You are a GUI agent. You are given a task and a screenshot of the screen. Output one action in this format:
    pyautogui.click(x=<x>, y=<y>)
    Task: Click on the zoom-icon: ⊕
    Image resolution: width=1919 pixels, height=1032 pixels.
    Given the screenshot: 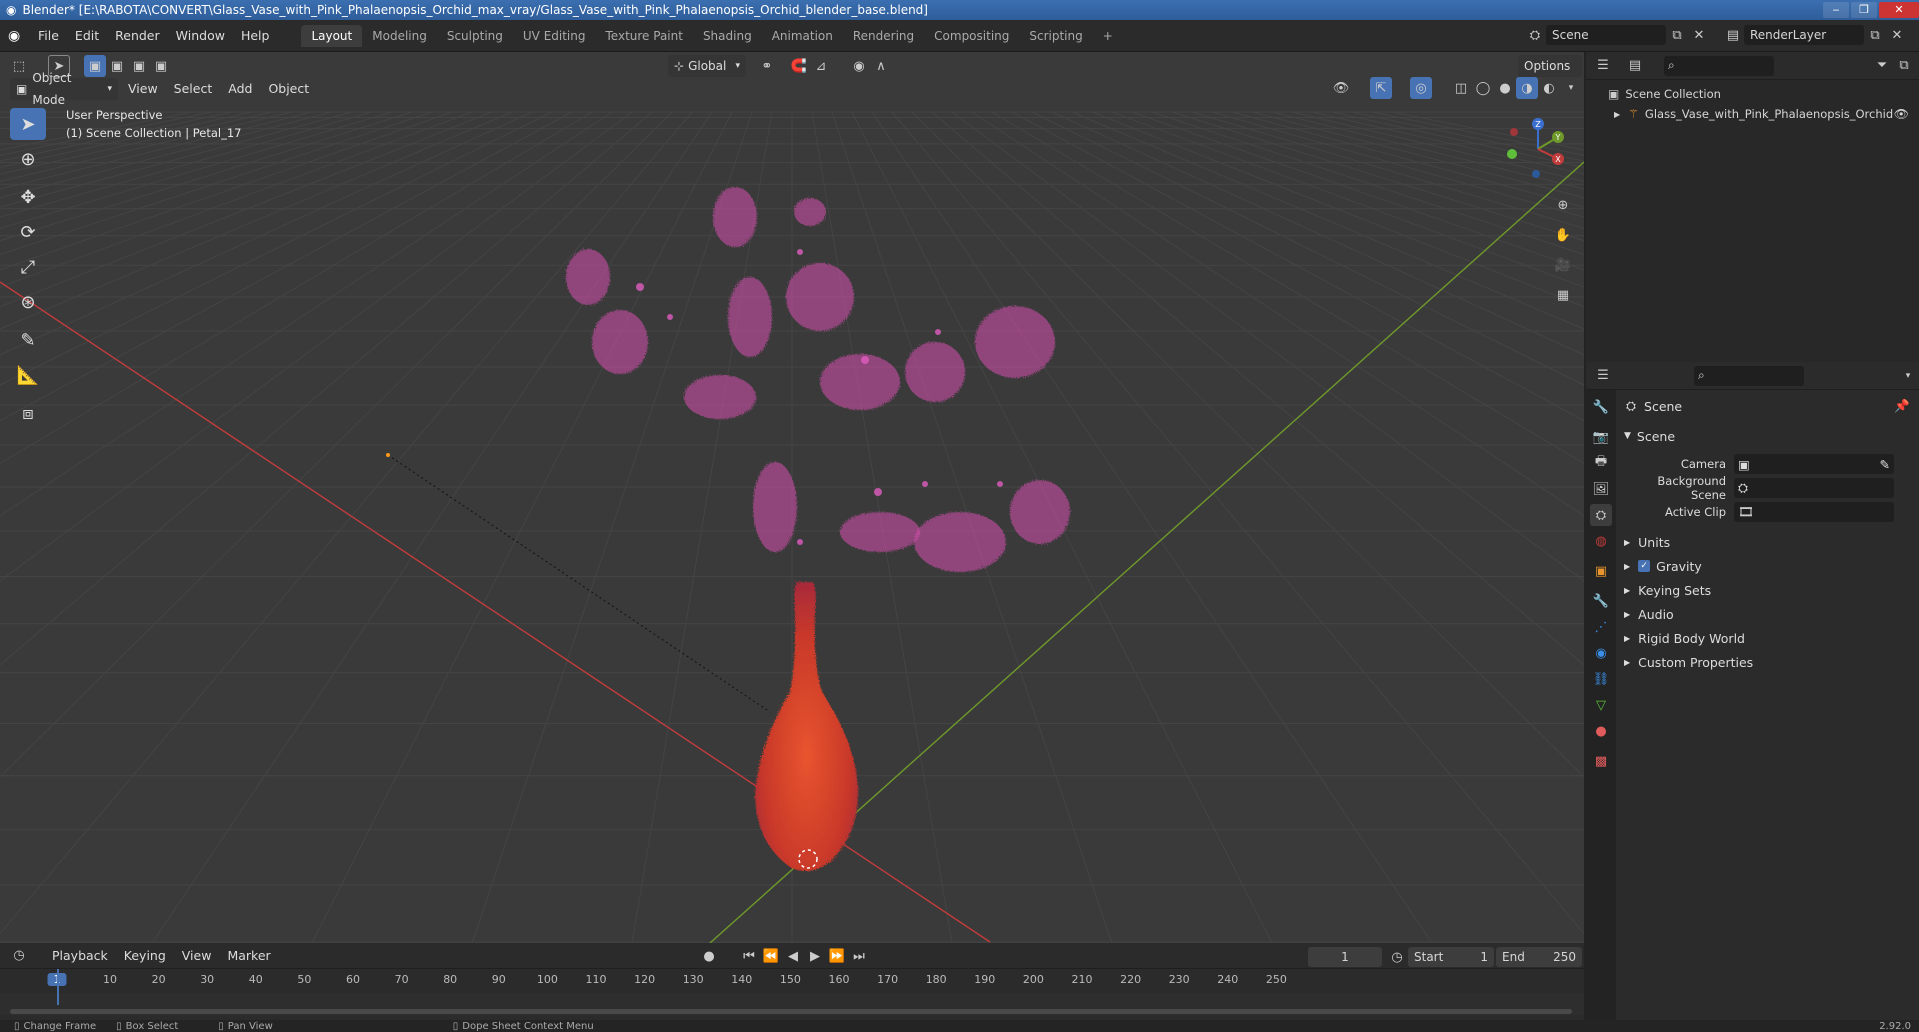 What is the action you would take?
    pyautogui.click(x=1563, y=205)
    